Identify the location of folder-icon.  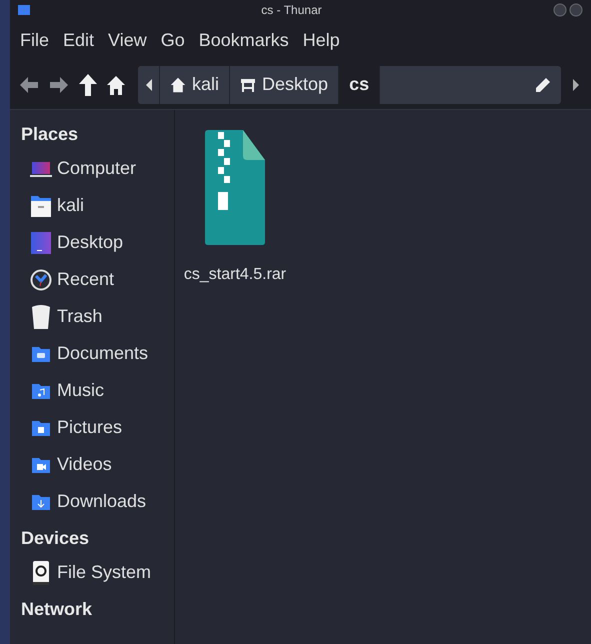
(41, 206).